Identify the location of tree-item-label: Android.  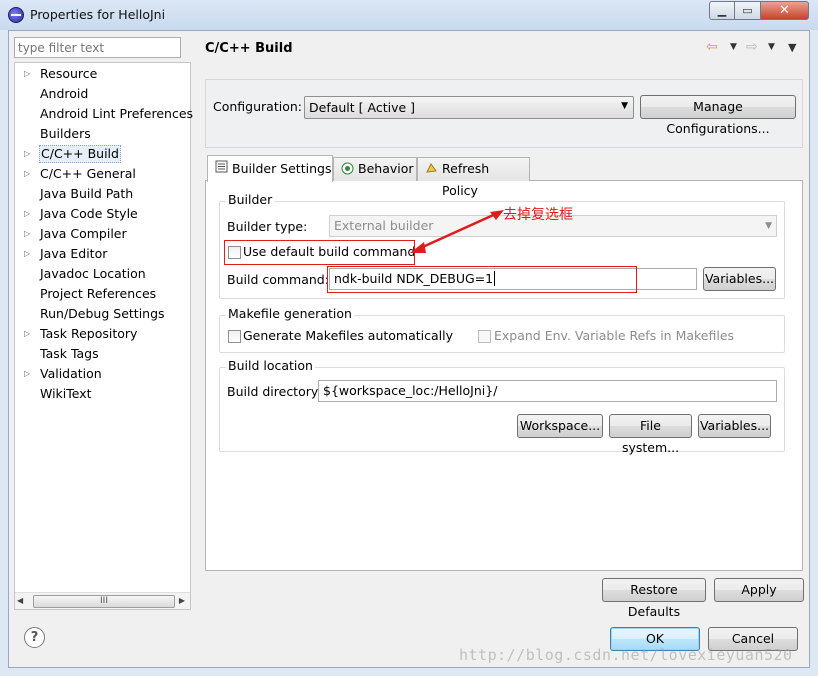
(64, 93).